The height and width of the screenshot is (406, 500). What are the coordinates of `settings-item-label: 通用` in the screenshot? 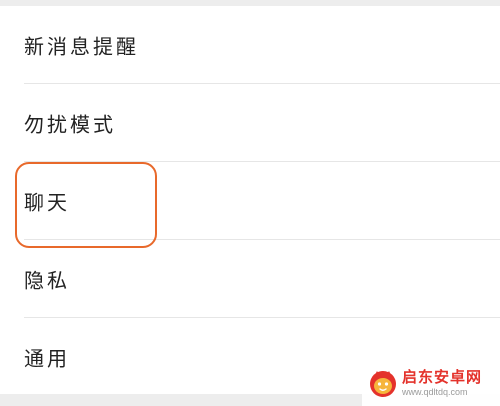 It's located at (47, 358).